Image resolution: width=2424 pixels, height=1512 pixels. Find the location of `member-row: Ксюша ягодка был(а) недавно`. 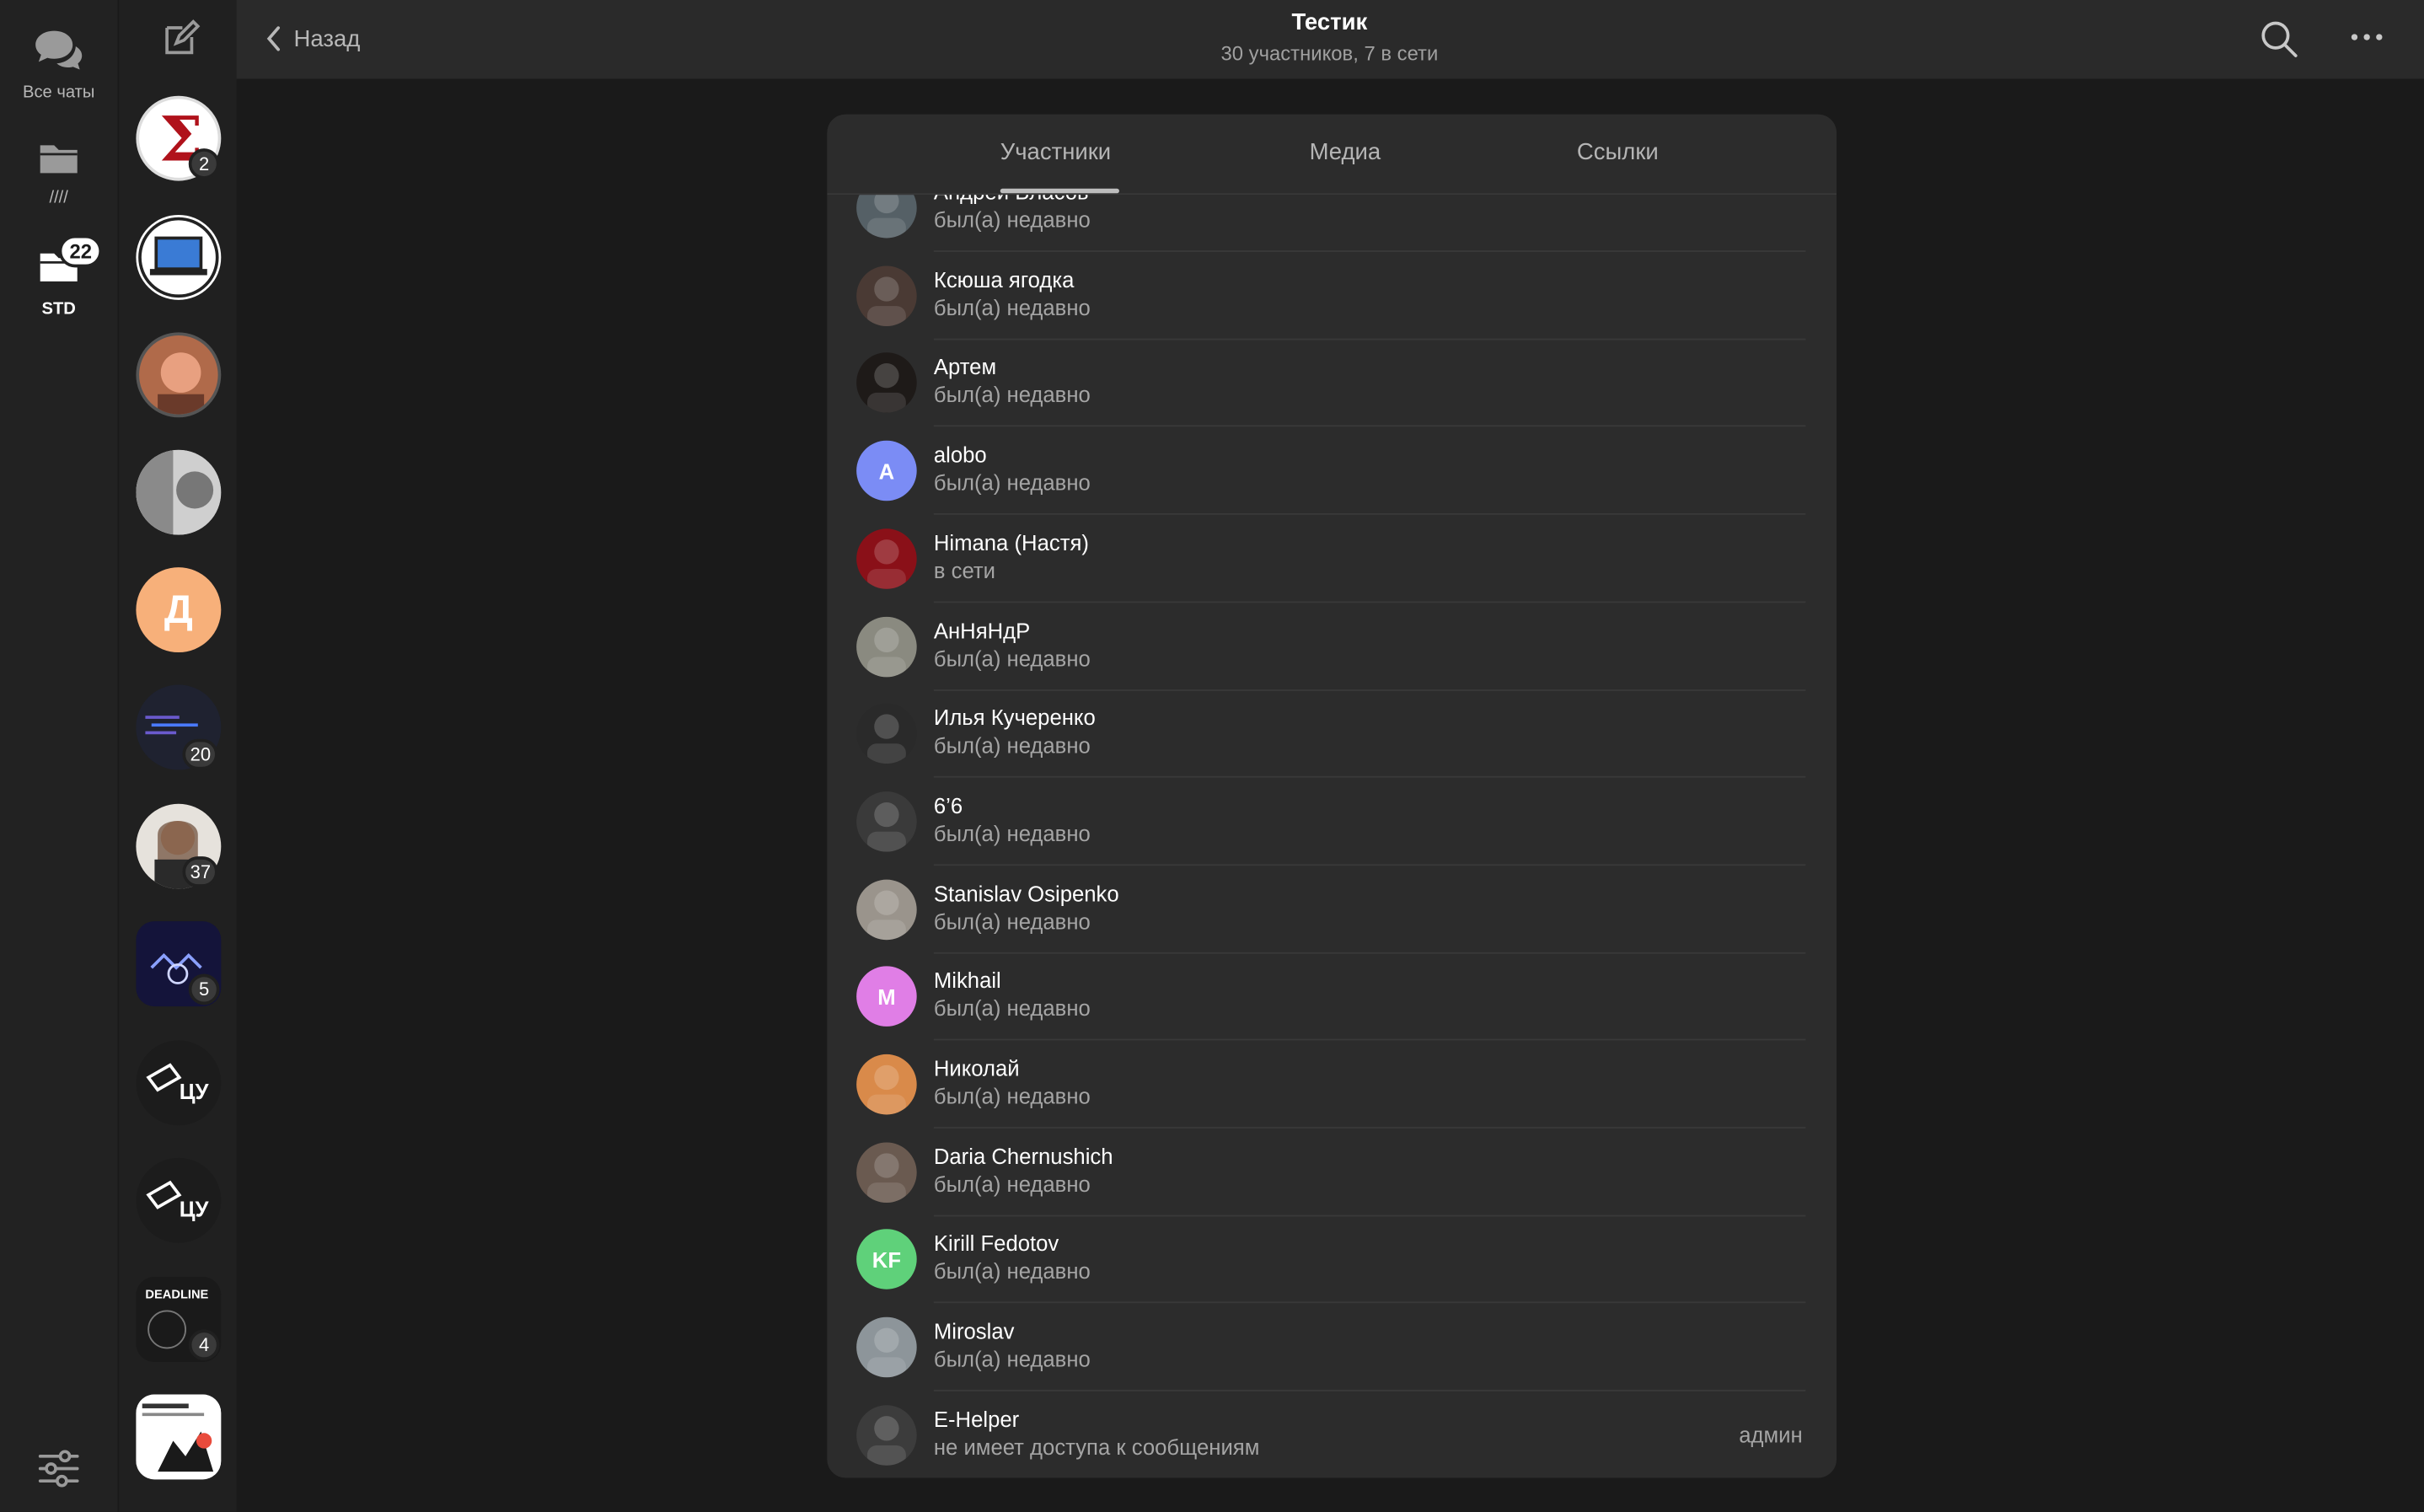

member-row: Ксюша ягодка был(а) недавно is located at coordinates (1332, 295).